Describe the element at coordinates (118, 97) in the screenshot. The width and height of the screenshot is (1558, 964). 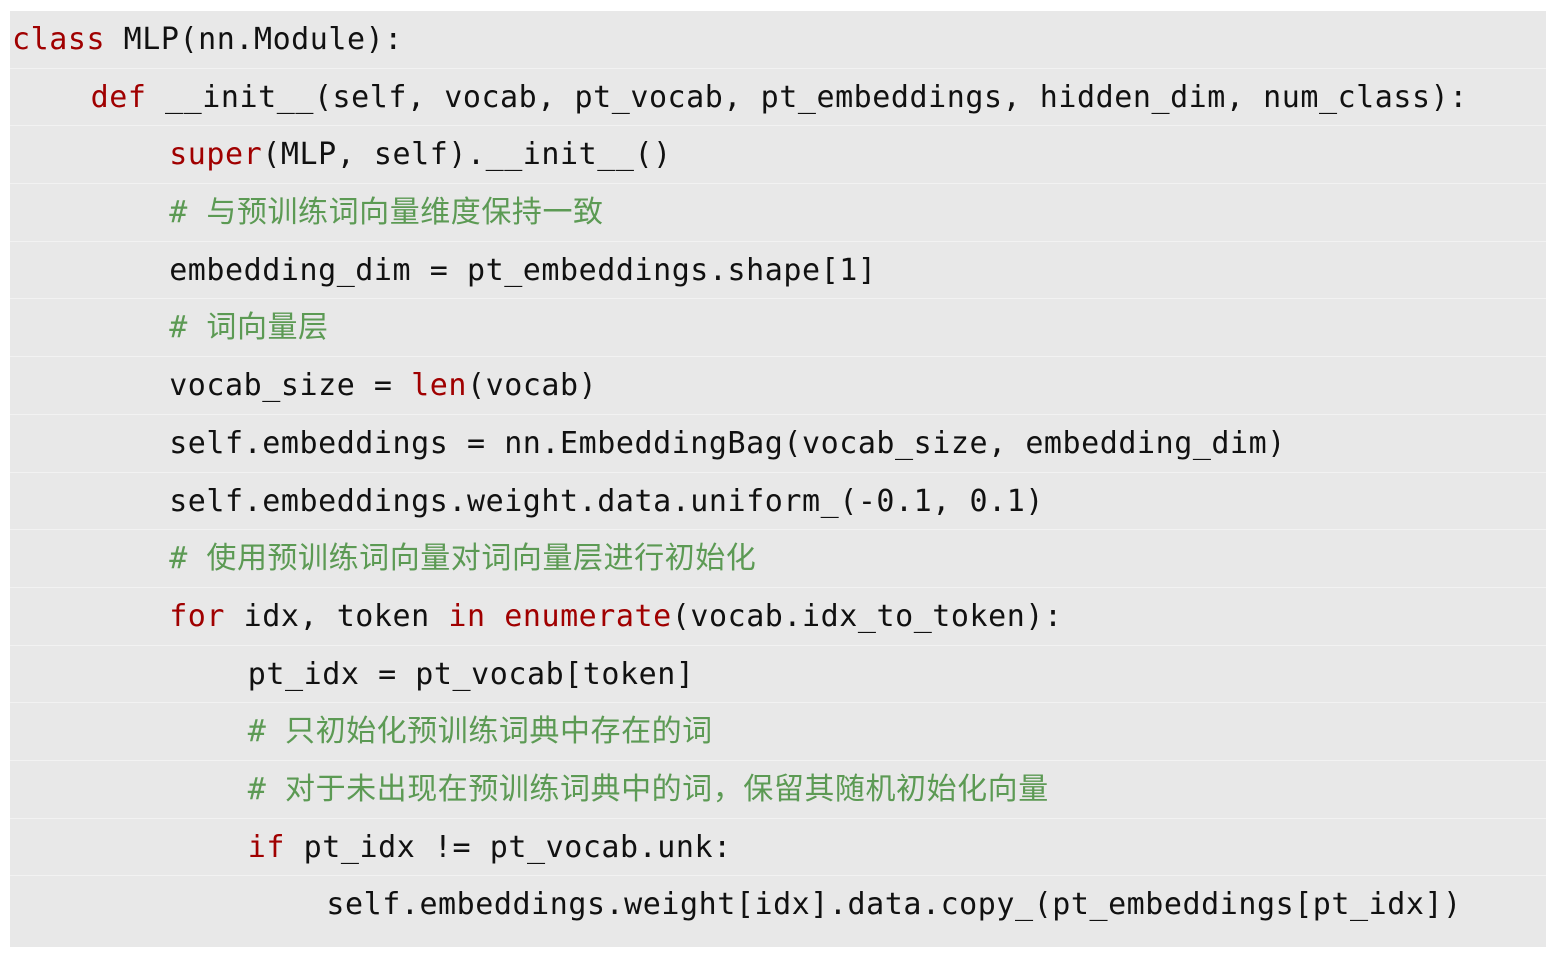
I see `code-keyword: def` at that location.